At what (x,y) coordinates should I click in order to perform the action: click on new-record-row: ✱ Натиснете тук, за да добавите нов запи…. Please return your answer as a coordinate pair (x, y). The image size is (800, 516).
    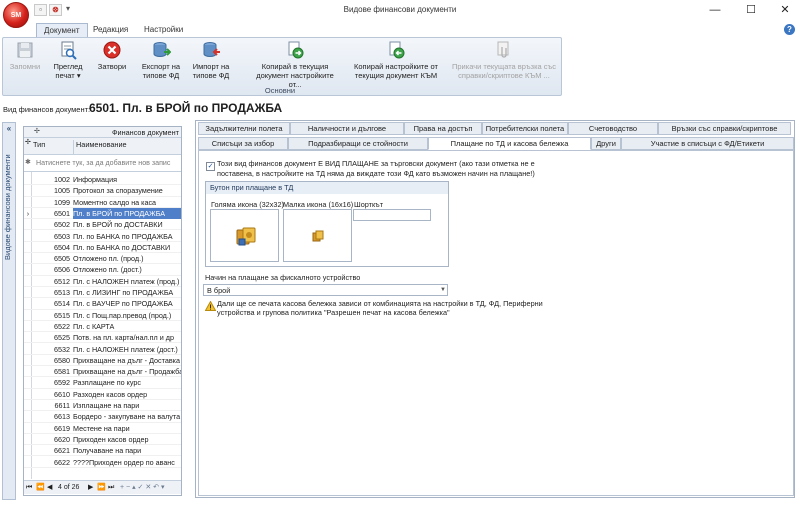
    Looking at the image, I should click on (102, 163).